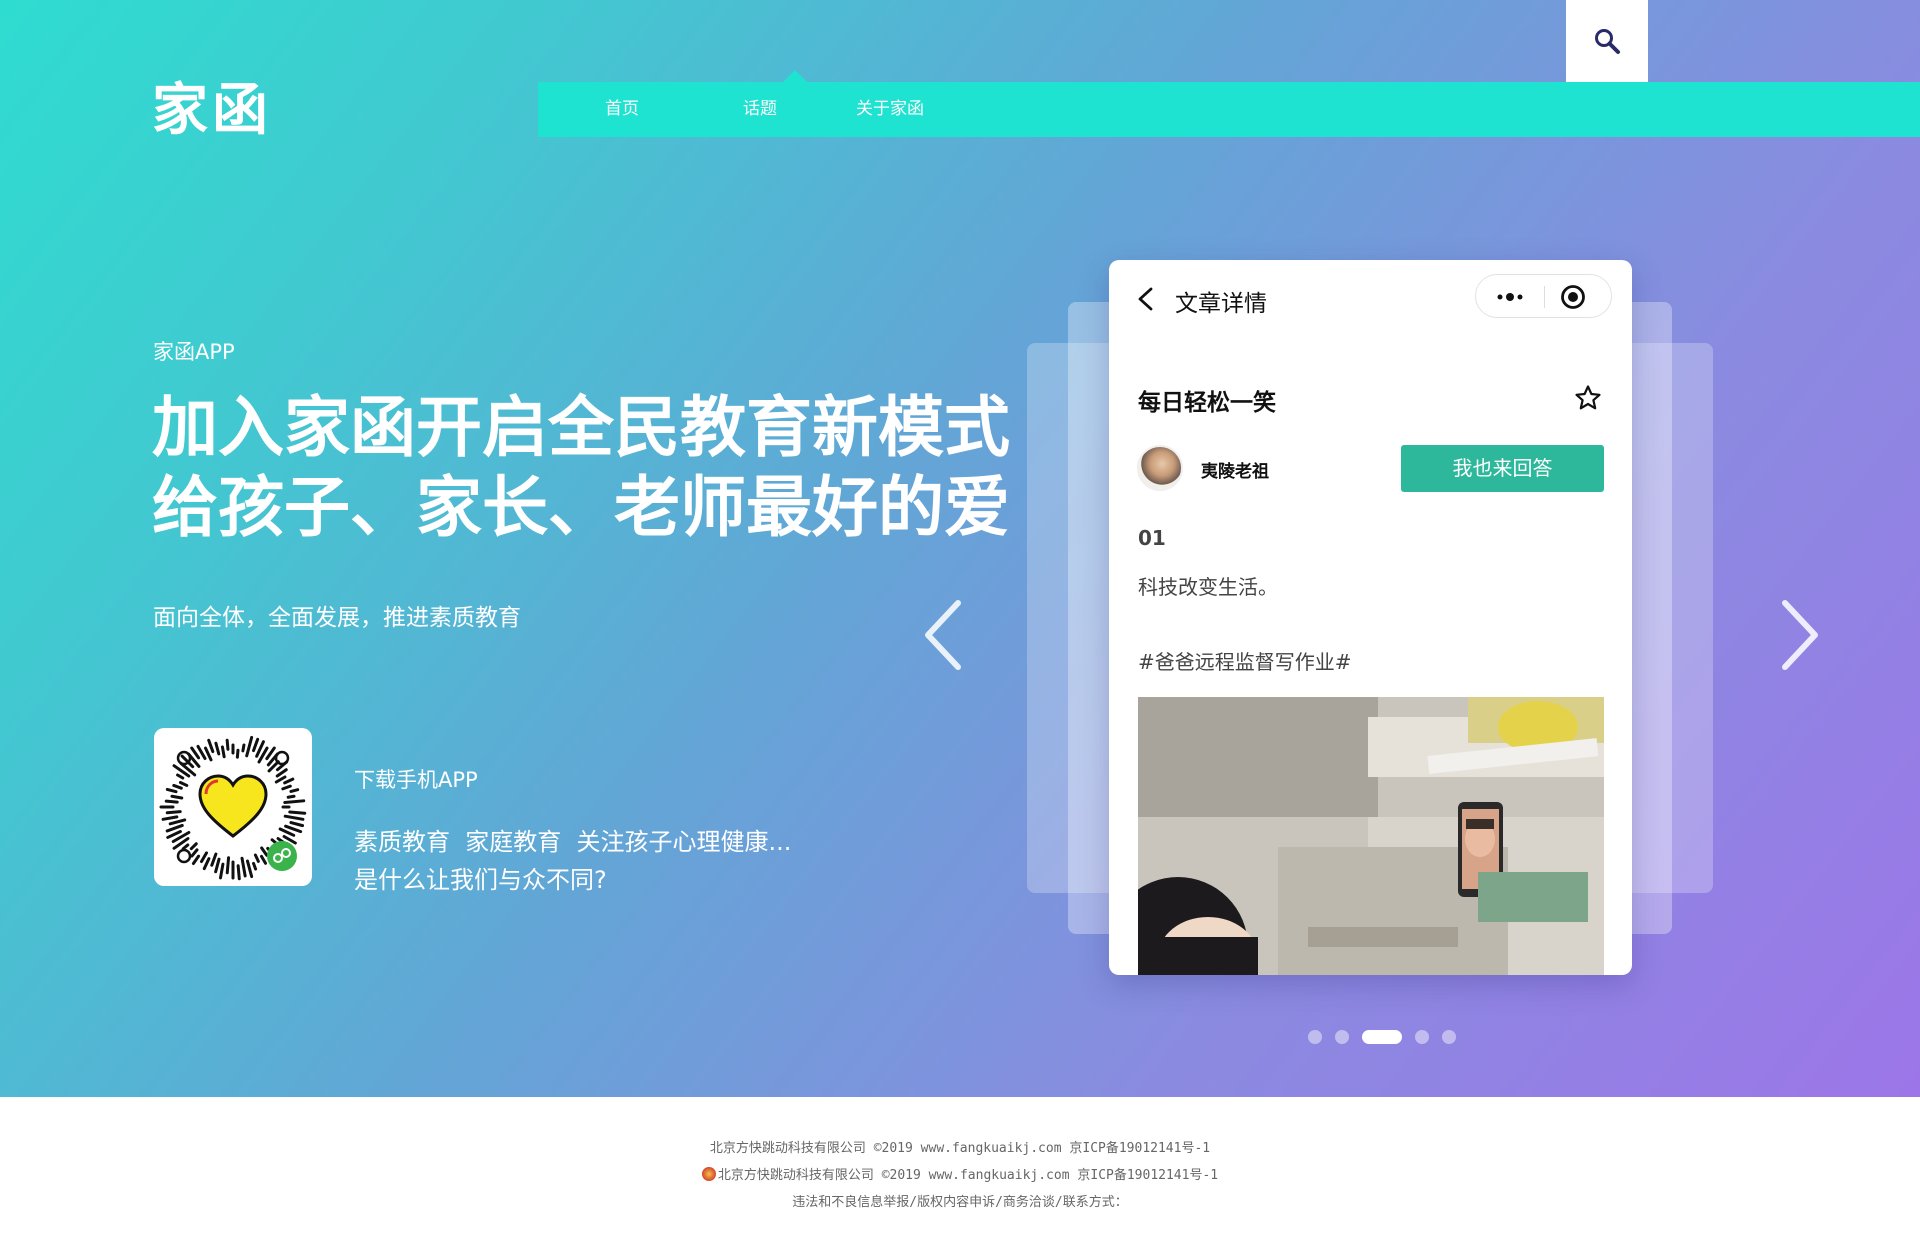 The height and width of the screenshot is (1257, 1920). I want to click on capsule-divider, so click(1544, 297).